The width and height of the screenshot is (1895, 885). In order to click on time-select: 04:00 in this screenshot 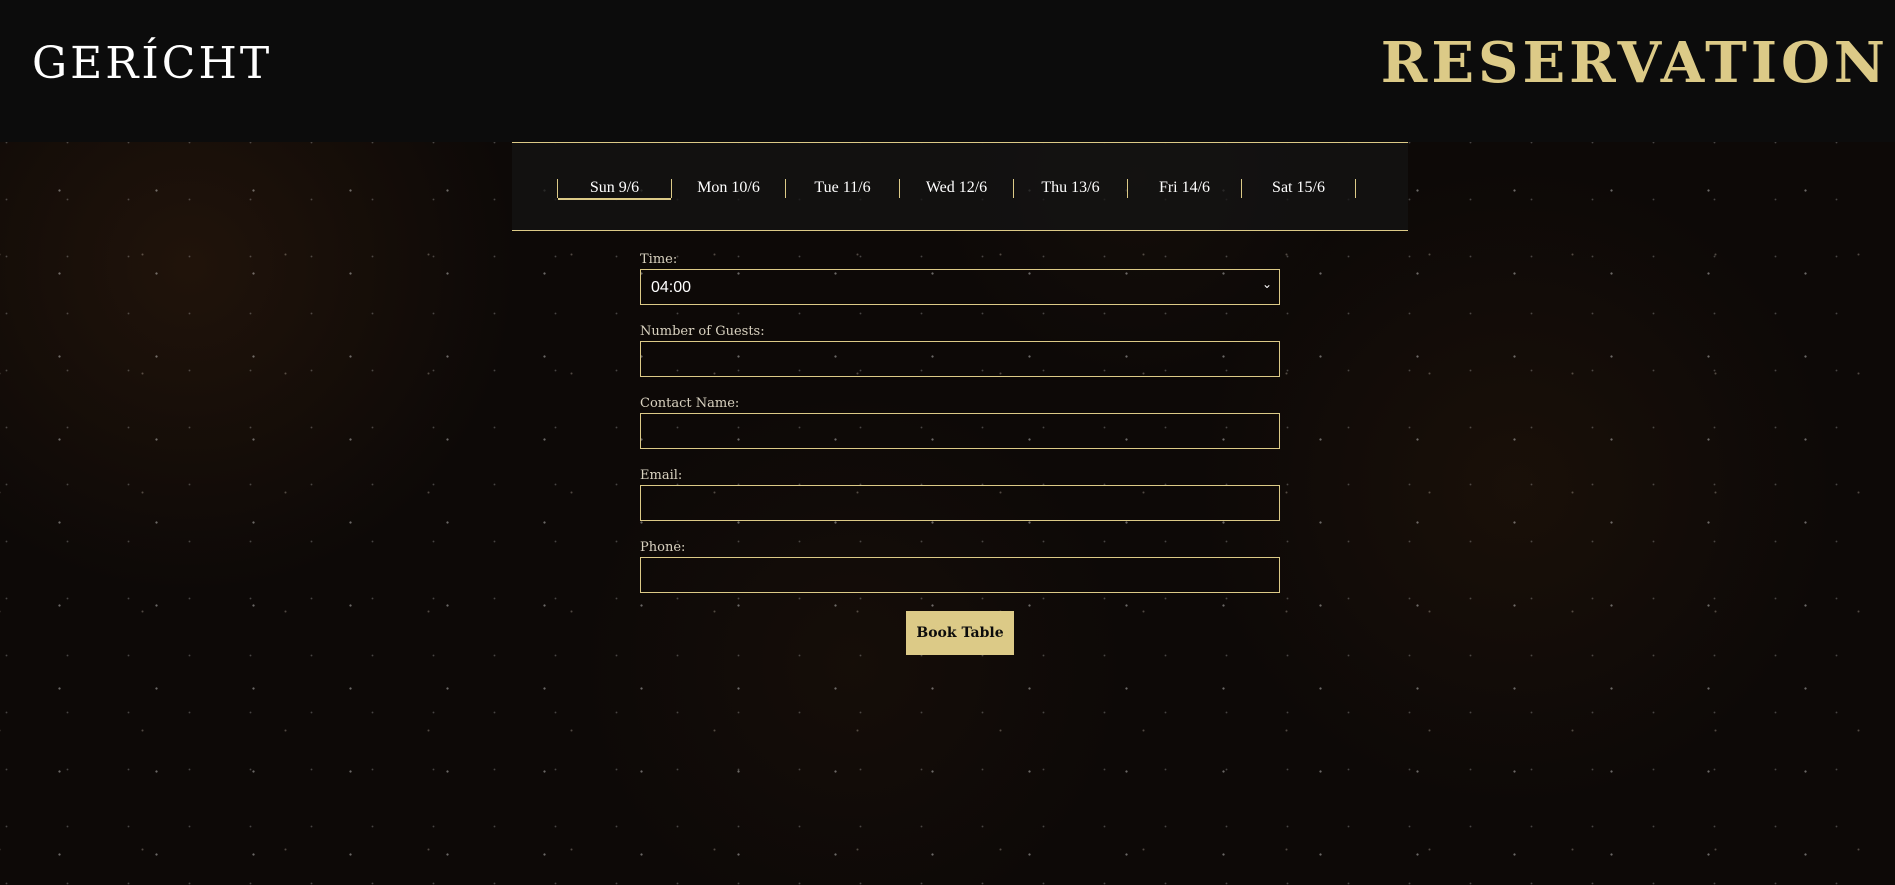, I will do `click(960, 287)`.